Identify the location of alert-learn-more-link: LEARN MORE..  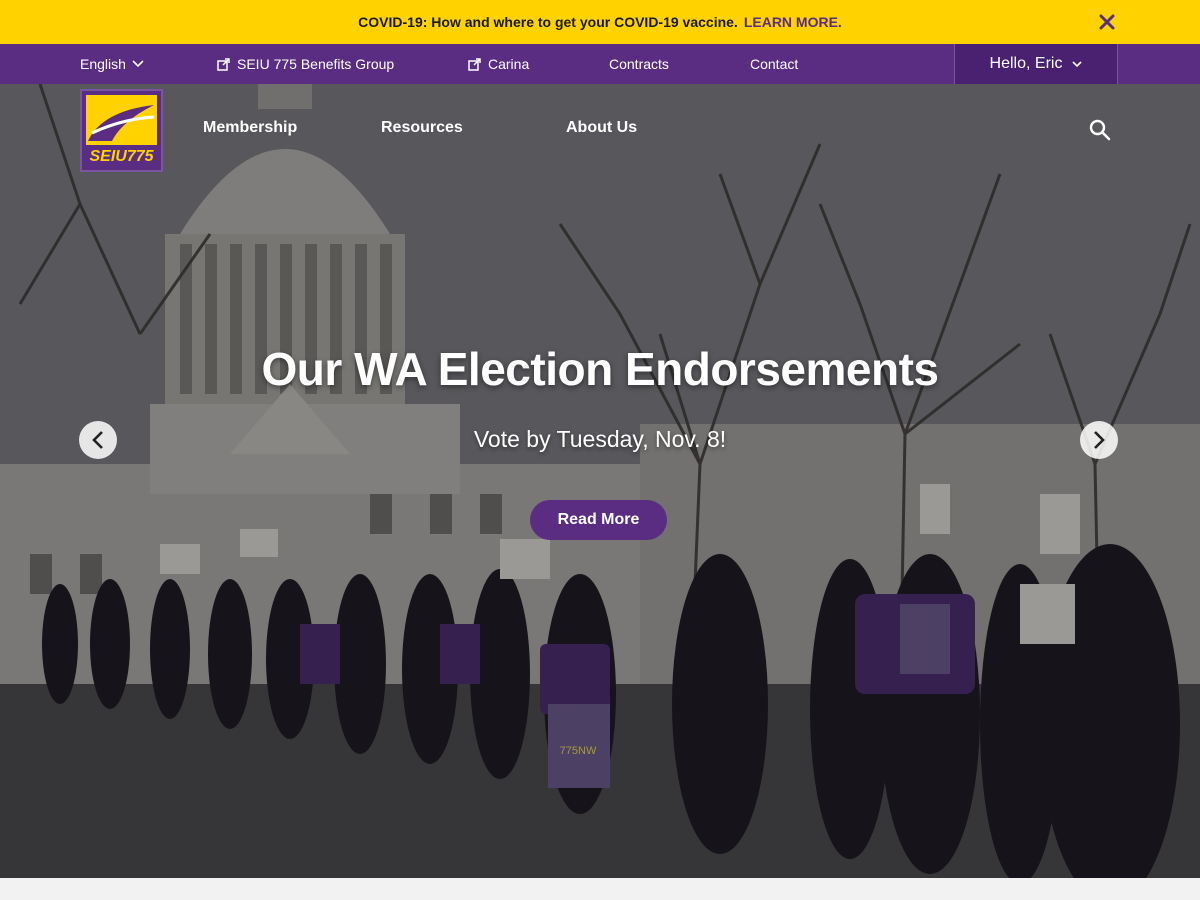
(793, 22).